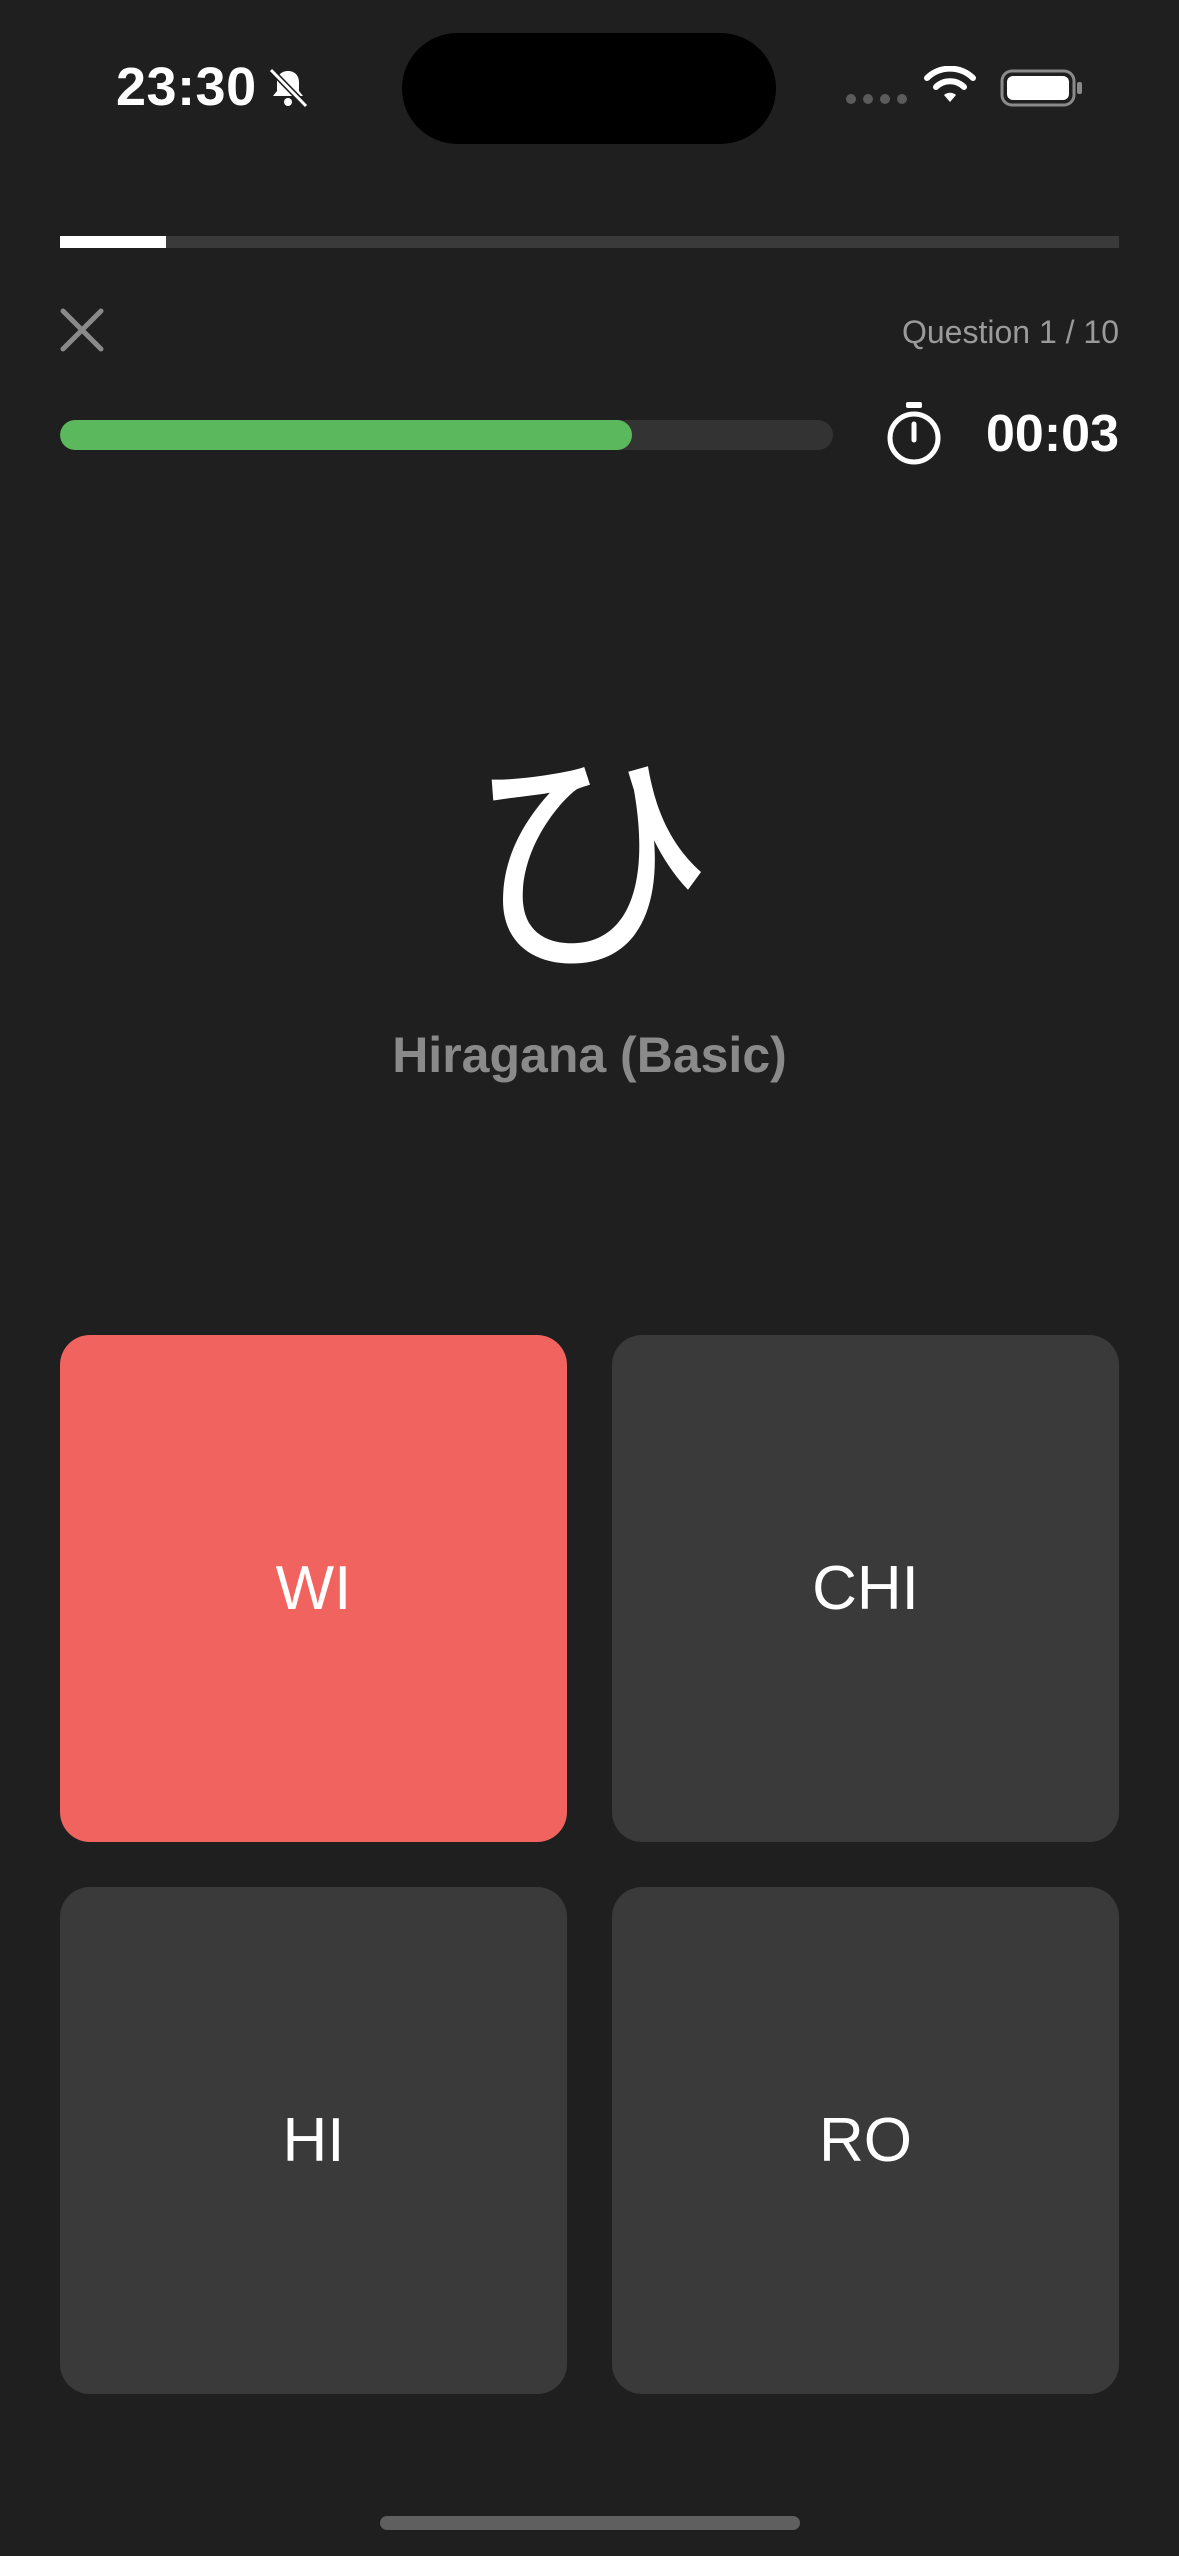 The image size is (1179, 2556). Describe the element at coordinates (589, 242) in the screenshot. I see `quiz-progress-bar` at that location.